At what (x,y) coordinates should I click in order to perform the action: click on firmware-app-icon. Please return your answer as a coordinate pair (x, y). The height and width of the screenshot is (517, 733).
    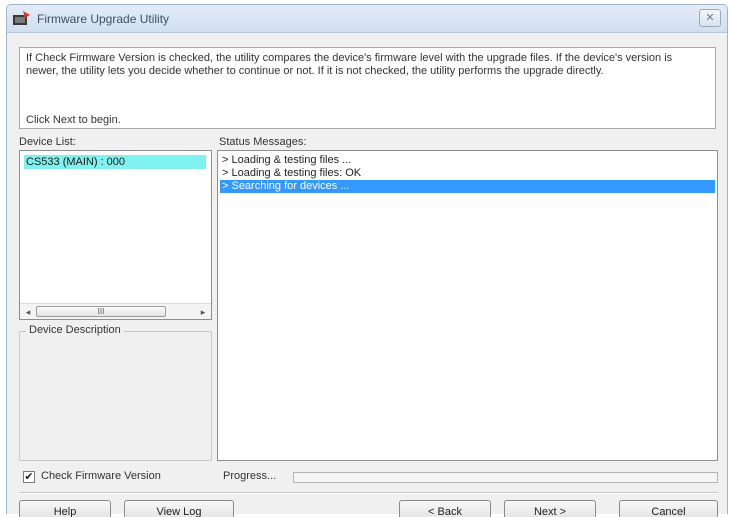
    Looking at the image, I should click on (21, 18).